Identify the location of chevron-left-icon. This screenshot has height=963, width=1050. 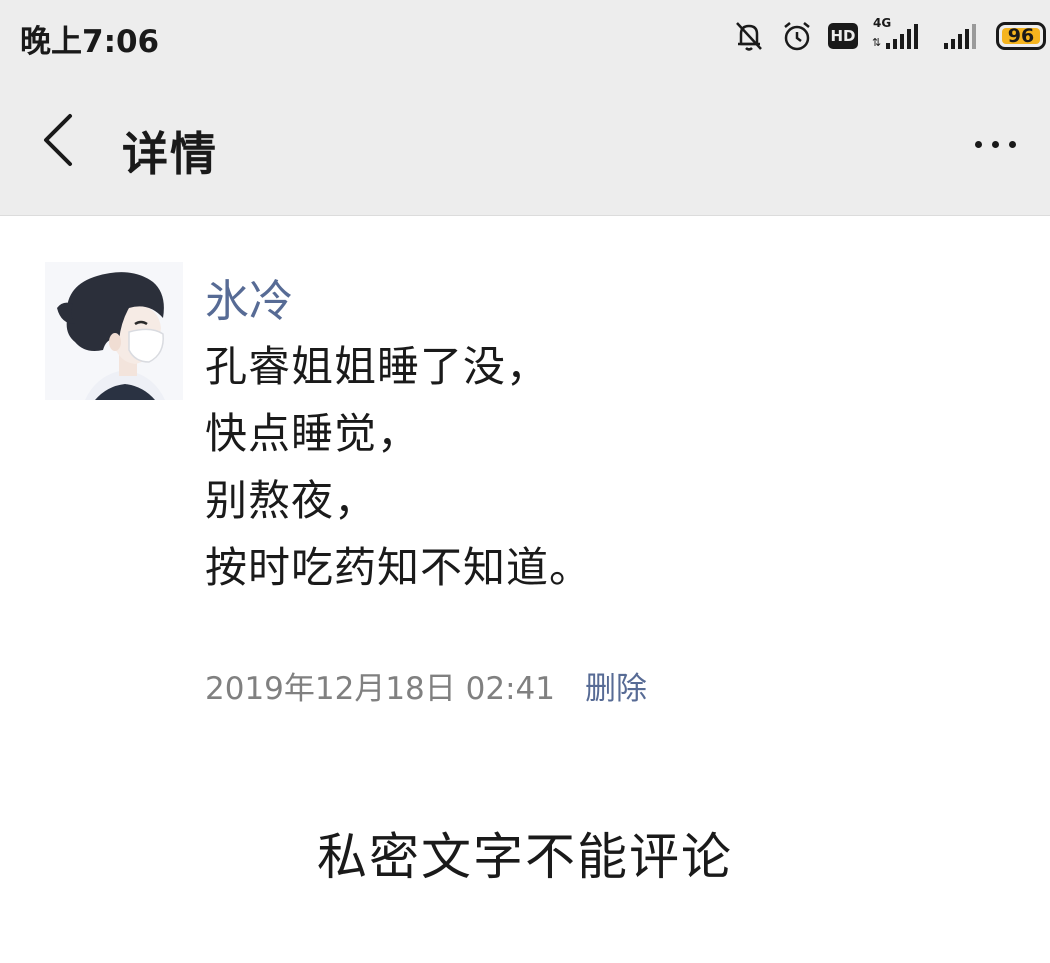
(58, 142).